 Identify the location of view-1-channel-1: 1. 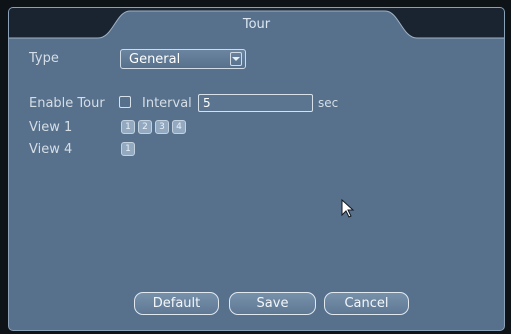
(128, 127).